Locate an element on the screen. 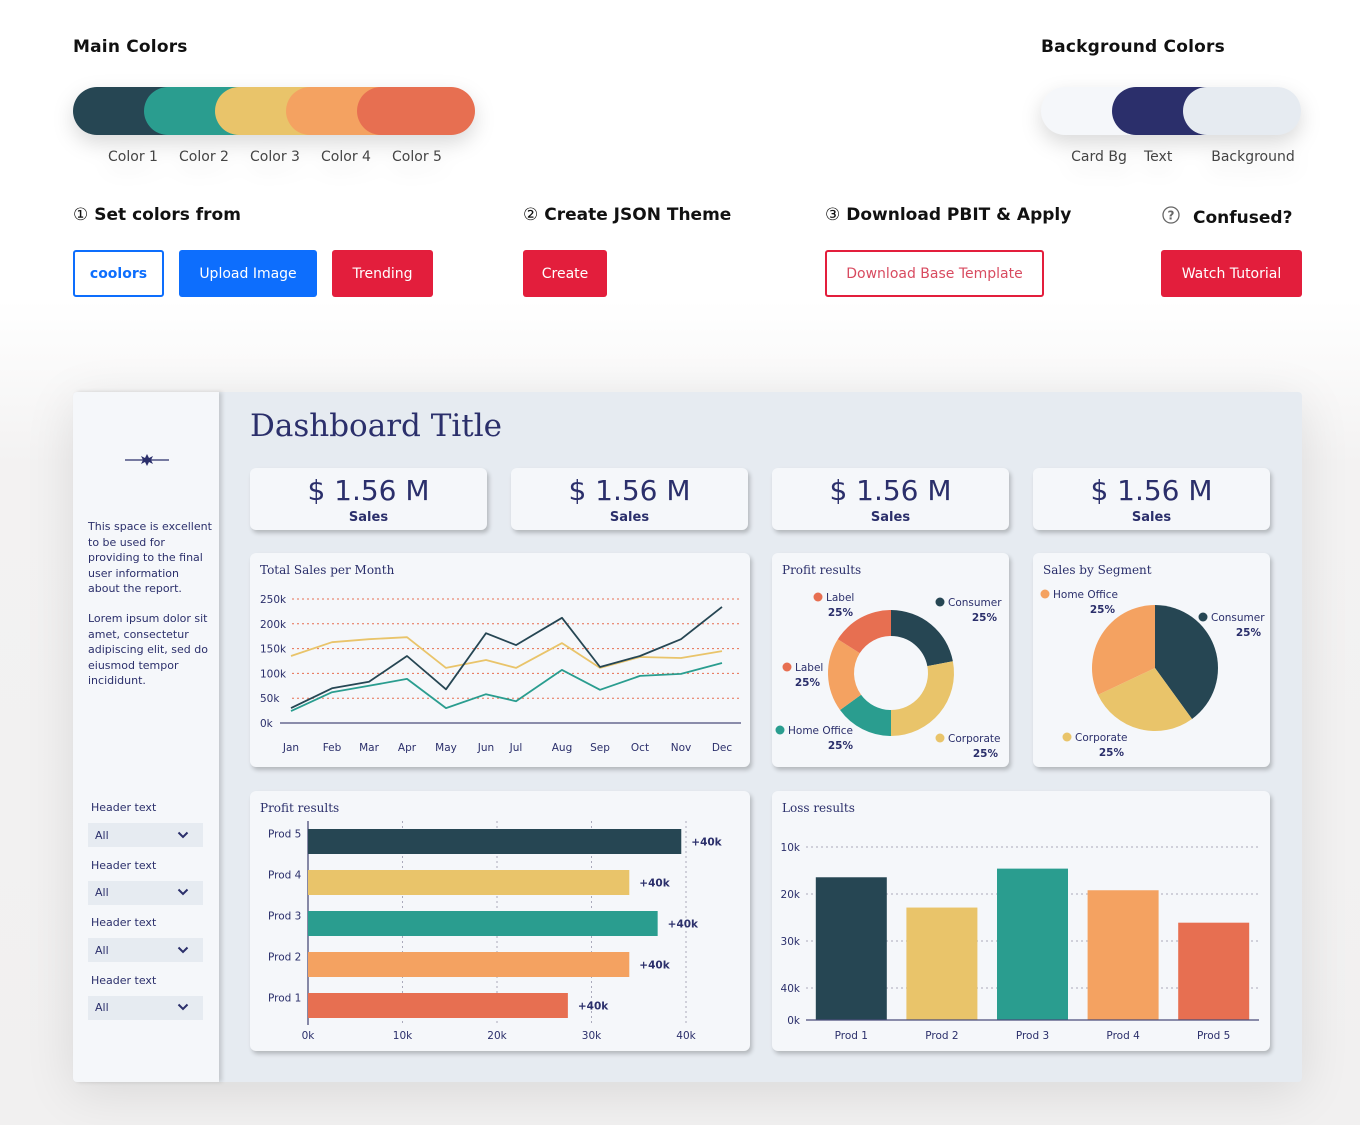 The width and height of the screenshot is (1360, 1125). y-tick-label: Prod 2 is located at coordinates (284, 958).